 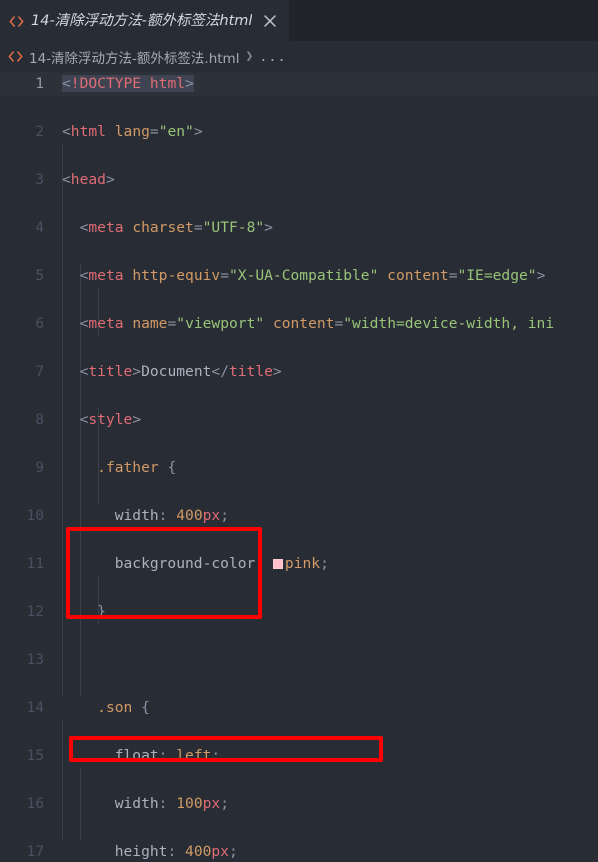 I want to click on editor-tab-bar: 14-清除浮动方法-额外标签法html, so click(x=299, y=20).